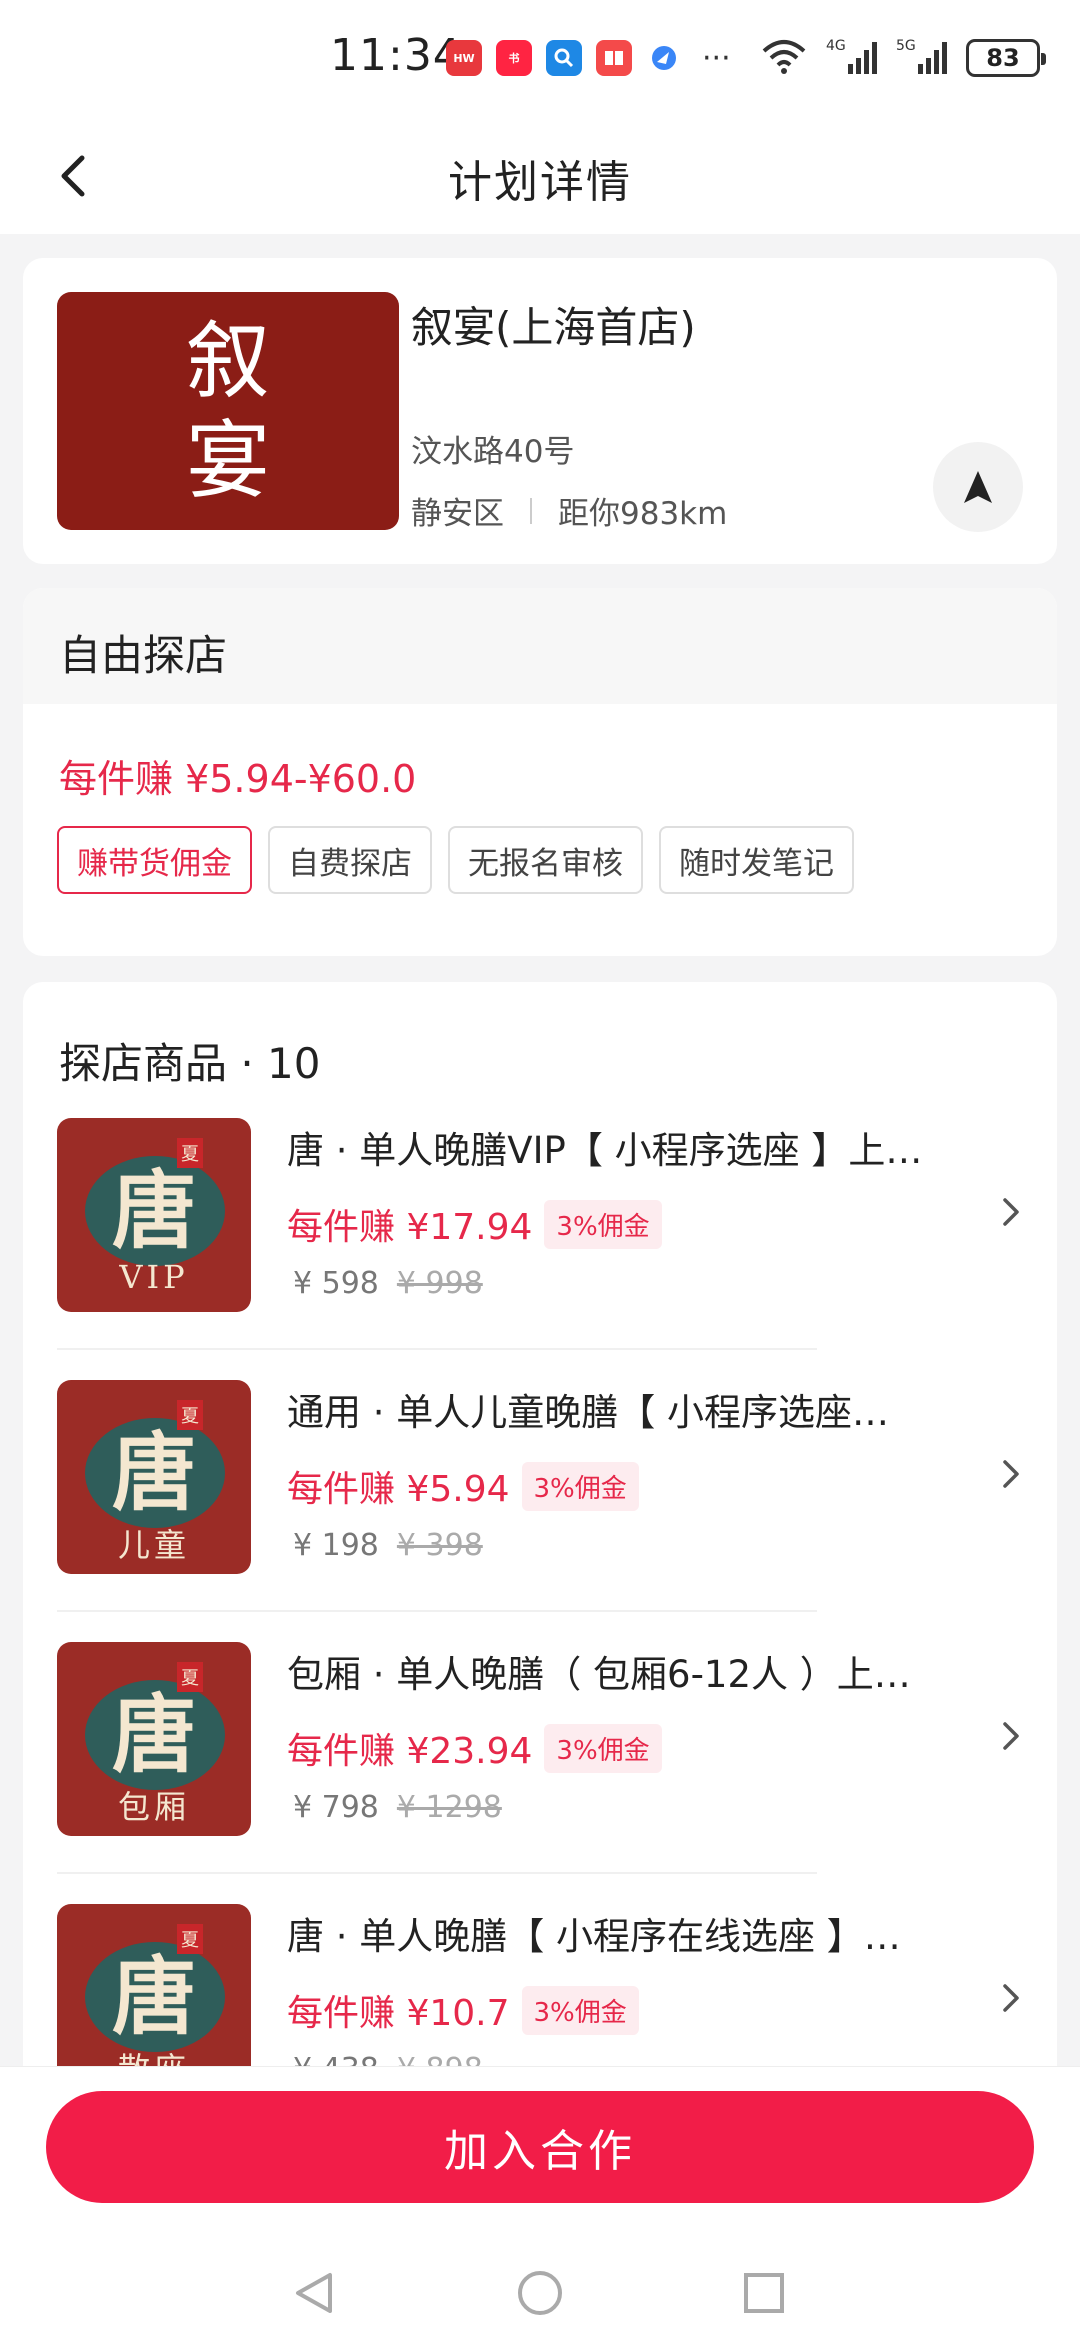 The height and width of the screenshot is (2338, 1080). I want to click on reader-app-icon, so click(614, 58).